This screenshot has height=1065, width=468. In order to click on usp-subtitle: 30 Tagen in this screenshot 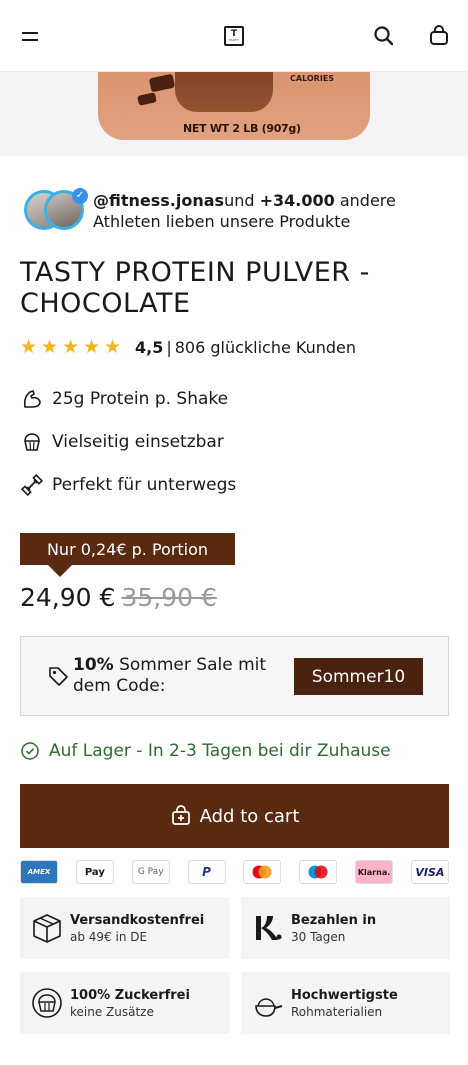, I will do `click(318, 937)`.